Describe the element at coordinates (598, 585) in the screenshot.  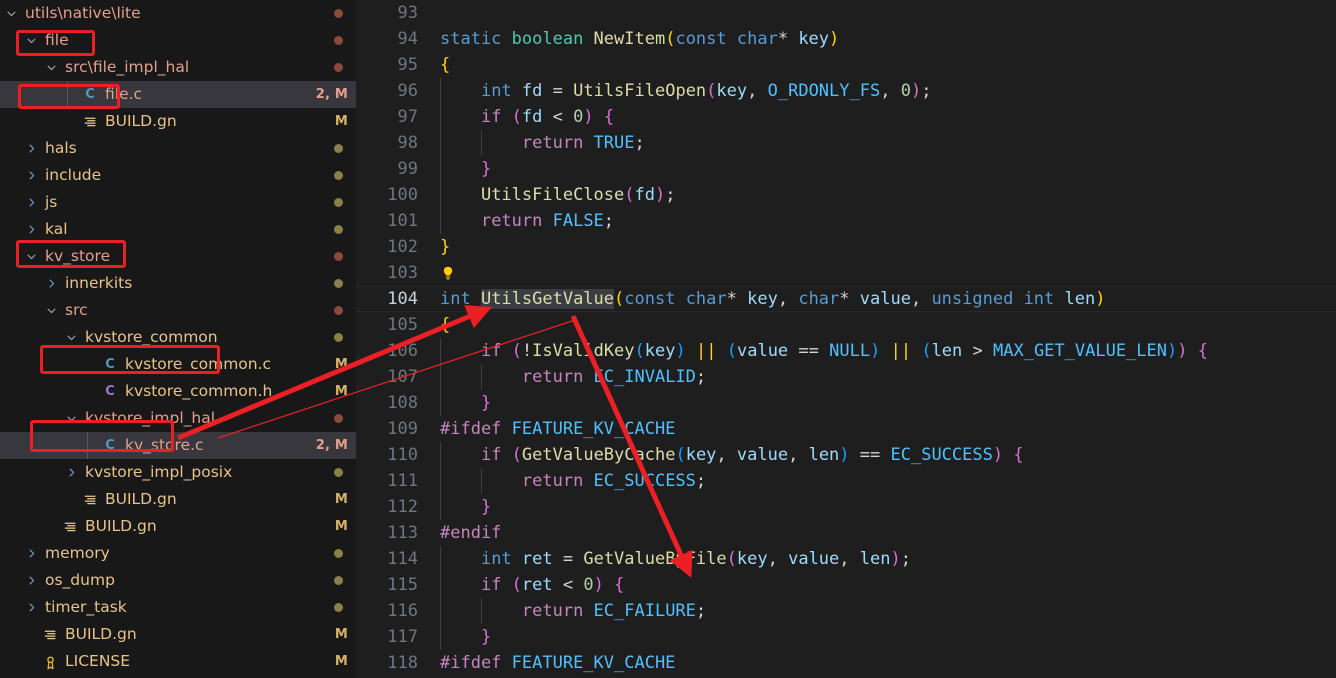
I see `code-token: )` at that location.